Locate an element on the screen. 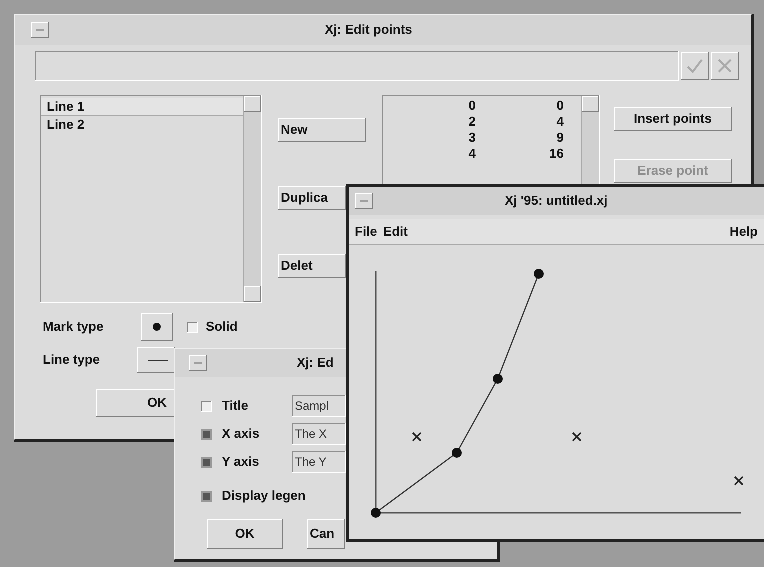  option-label: Y axis is located at coordinates (241, 462).